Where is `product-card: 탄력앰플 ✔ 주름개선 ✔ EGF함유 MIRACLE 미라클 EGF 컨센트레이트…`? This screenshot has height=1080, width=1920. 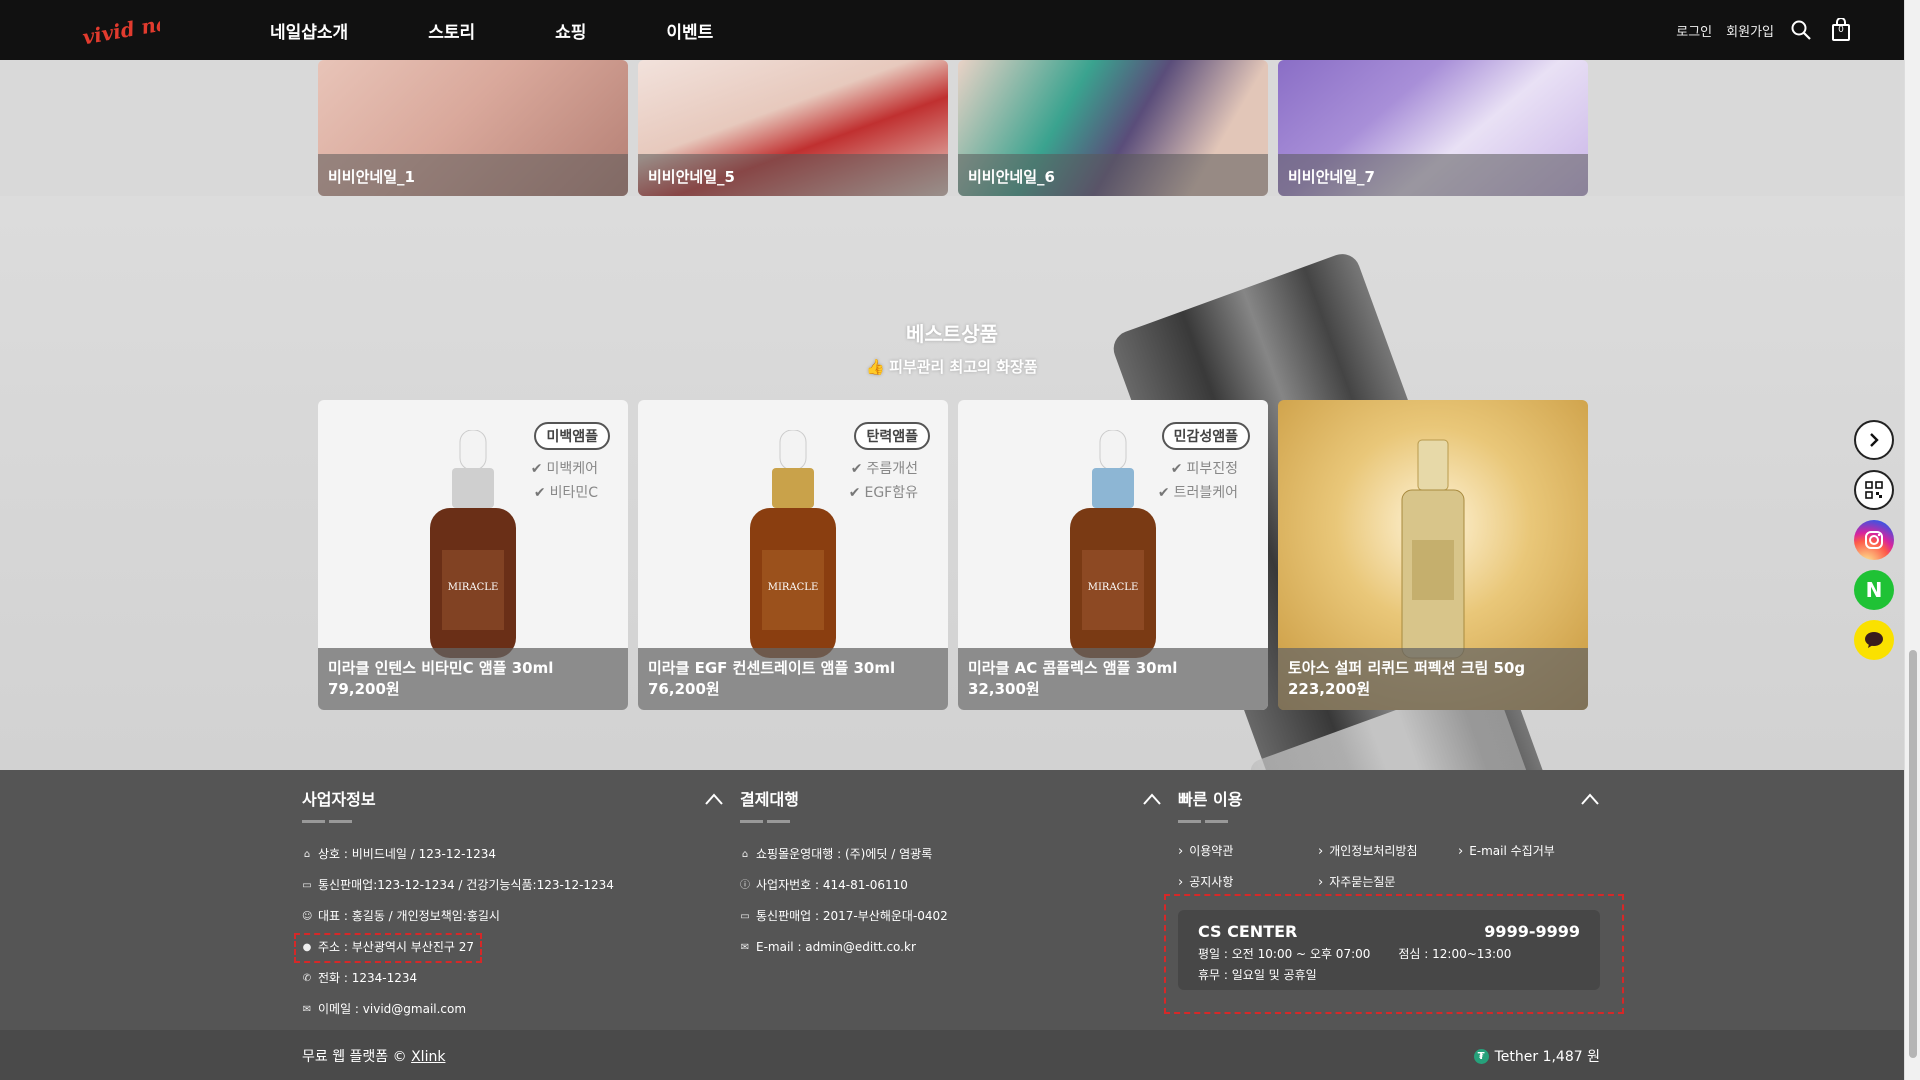 product-card: 탄력앰플 ✔ 주름개선 ✔ EGF함유 MIRACLE 미라클 EGF 컨센트레이트… is located at coordinates (793, 555).